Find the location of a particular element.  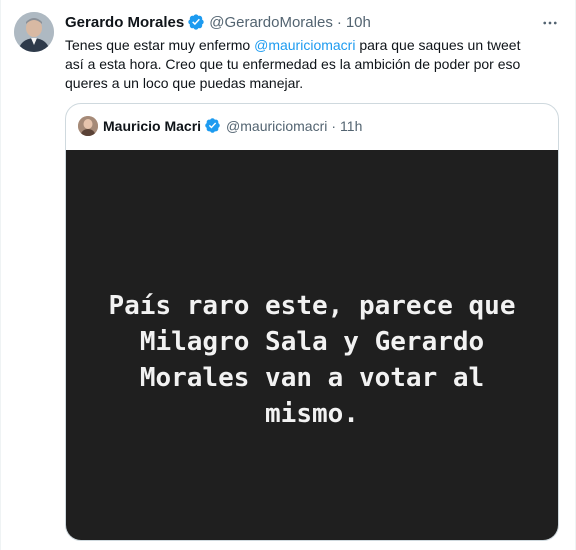

mention-link: @mauriciomacri is located at coordinates (304, 45).